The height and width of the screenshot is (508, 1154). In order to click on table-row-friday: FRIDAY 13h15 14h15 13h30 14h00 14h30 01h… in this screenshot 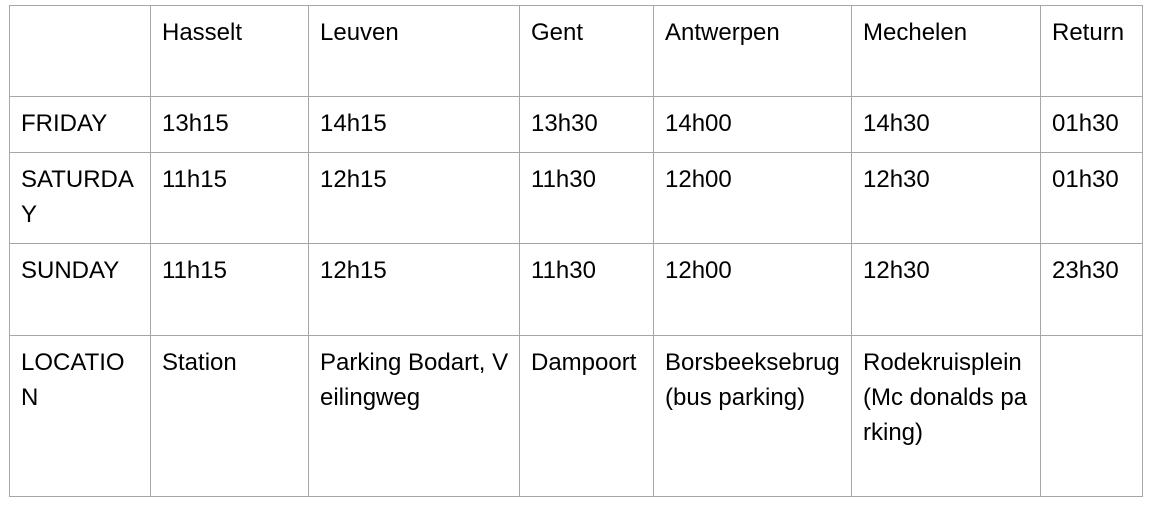, I will do `click(576, 124)`.